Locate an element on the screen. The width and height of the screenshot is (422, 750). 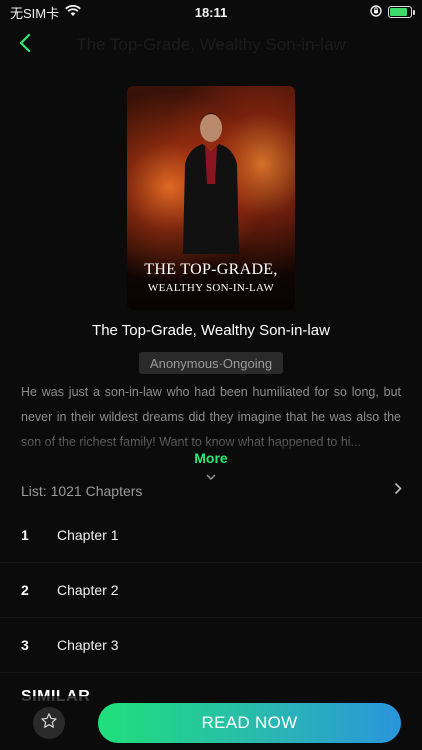
nav-bar: The Top-Grade, Wealthy Son-in-law is located at coordinates (211, 45).